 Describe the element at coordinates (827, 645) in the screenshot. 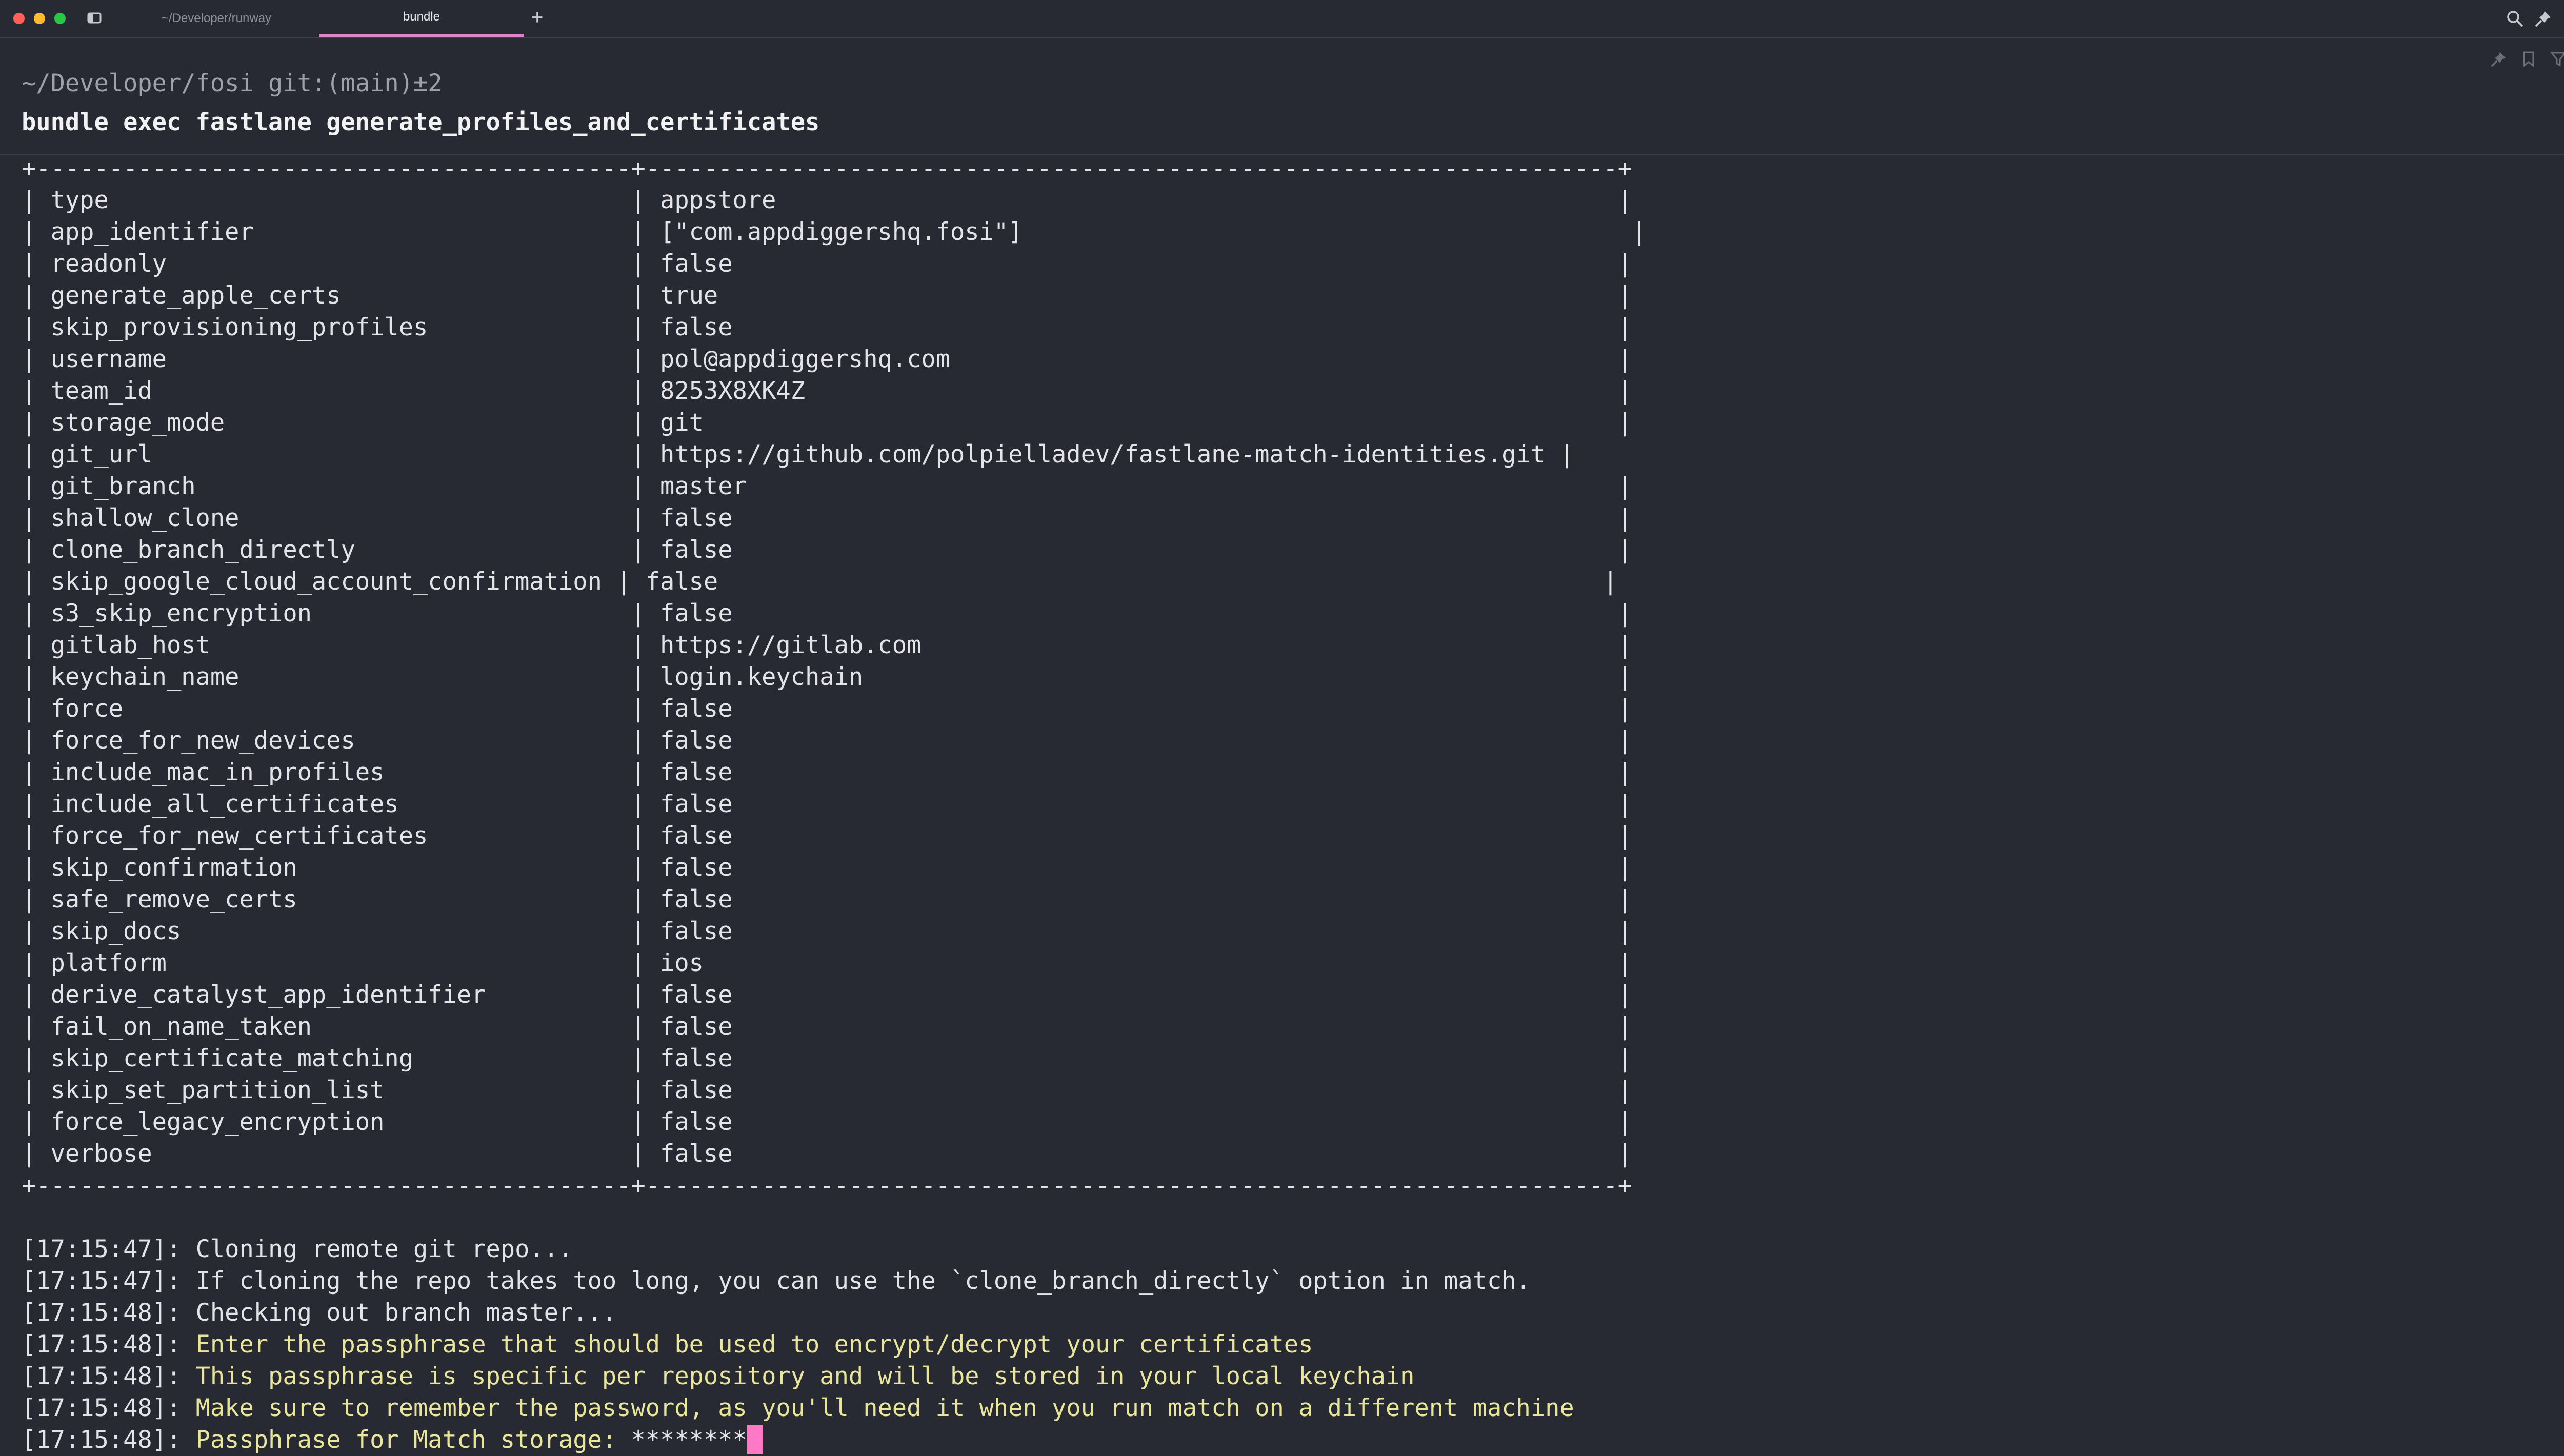

I see `table-row: | gitlab_host | https://gitlab.com |` at that location.